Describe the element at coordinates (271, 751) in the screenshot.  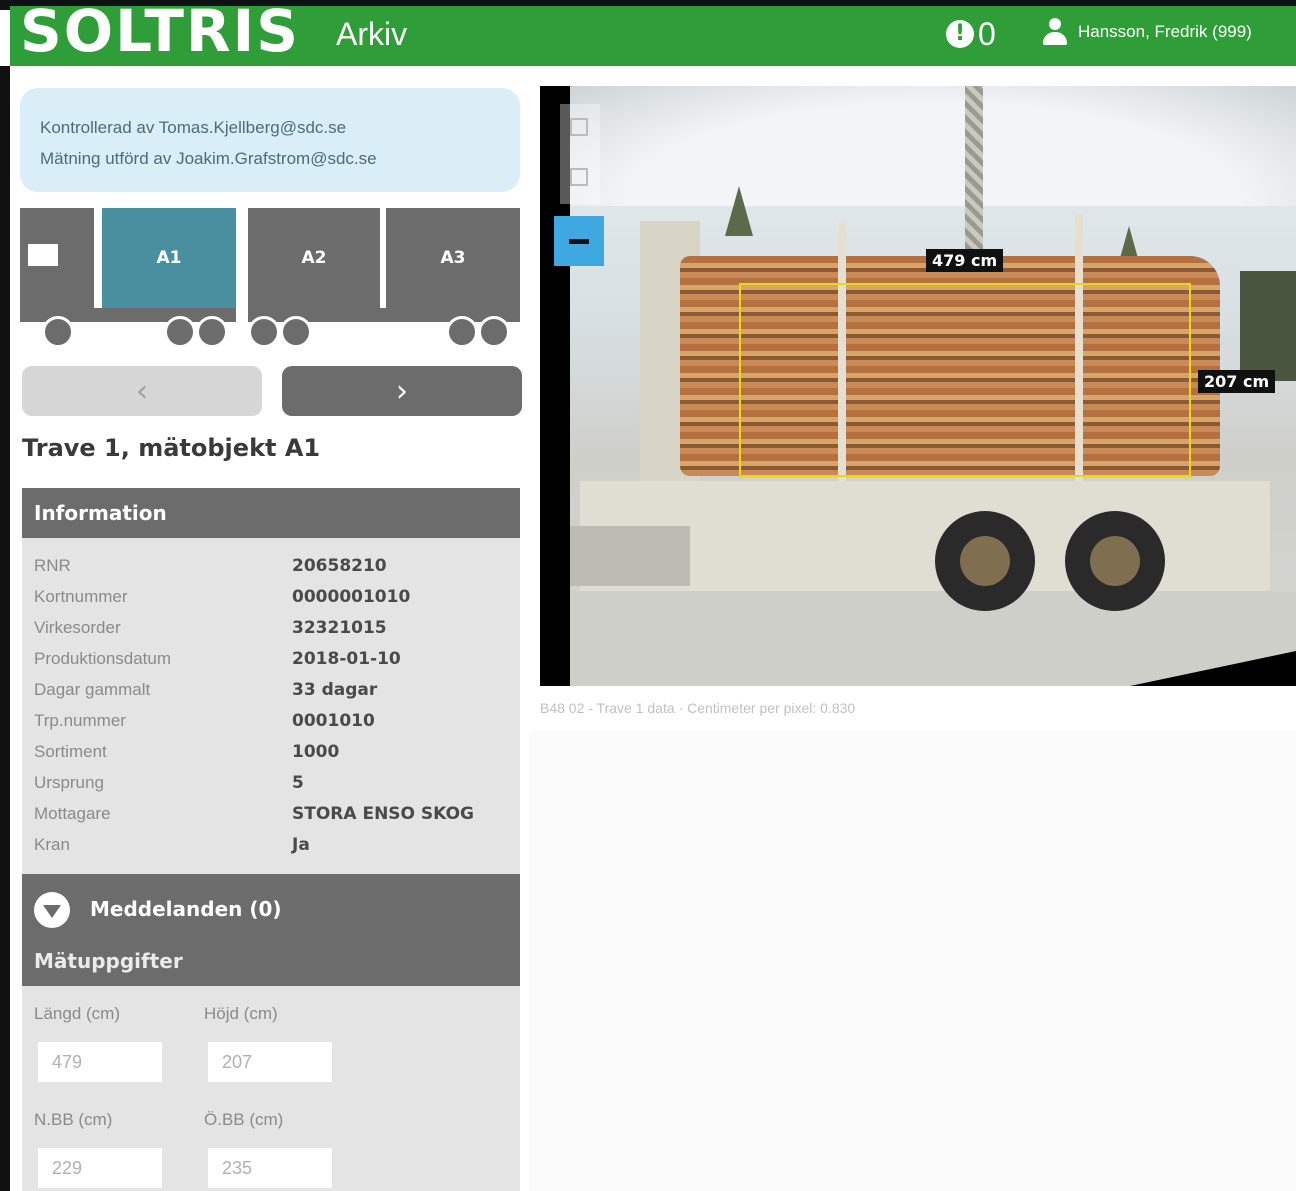
I see `info-row: Sortiment 1000` at that location.